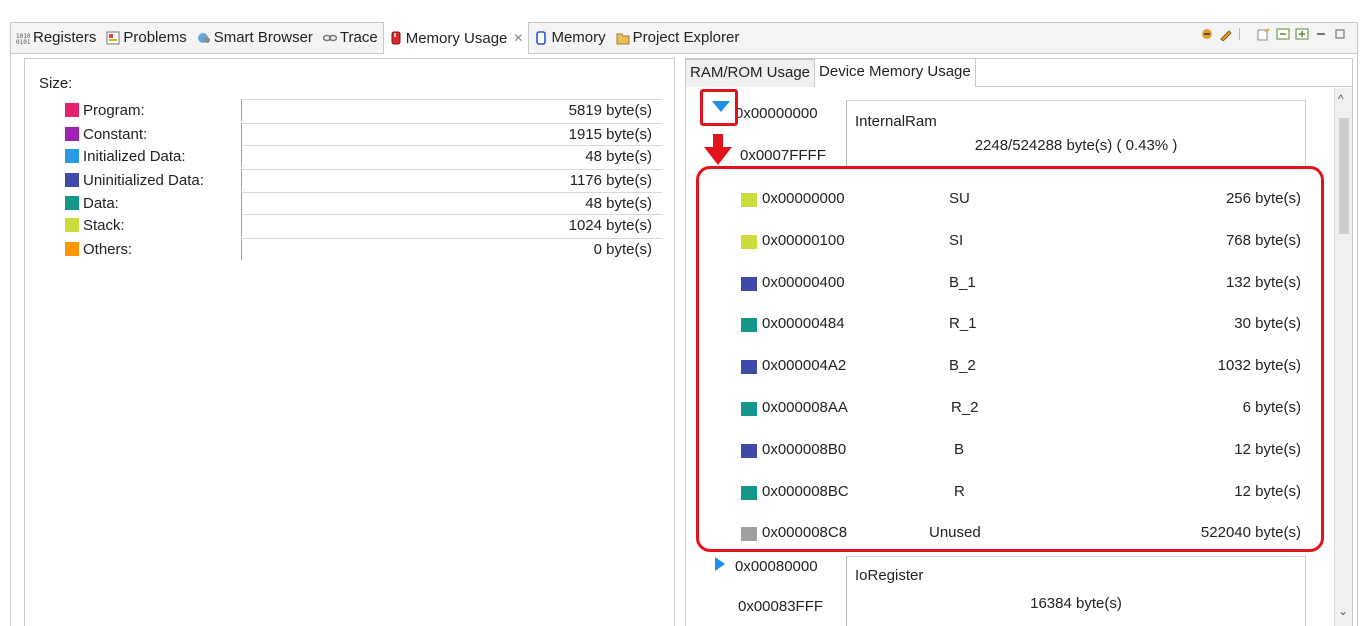  Describe the element at coordinates (1010, 494) in the screenshot. I see `section-row: 0x000008BC R 12 byte(s)` at that location.